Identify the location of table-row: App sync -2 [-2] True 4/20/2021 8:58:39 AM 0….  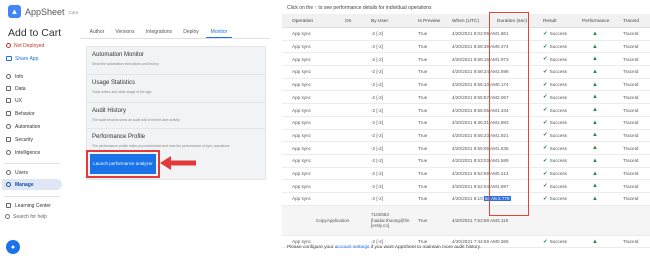
(466, 47).